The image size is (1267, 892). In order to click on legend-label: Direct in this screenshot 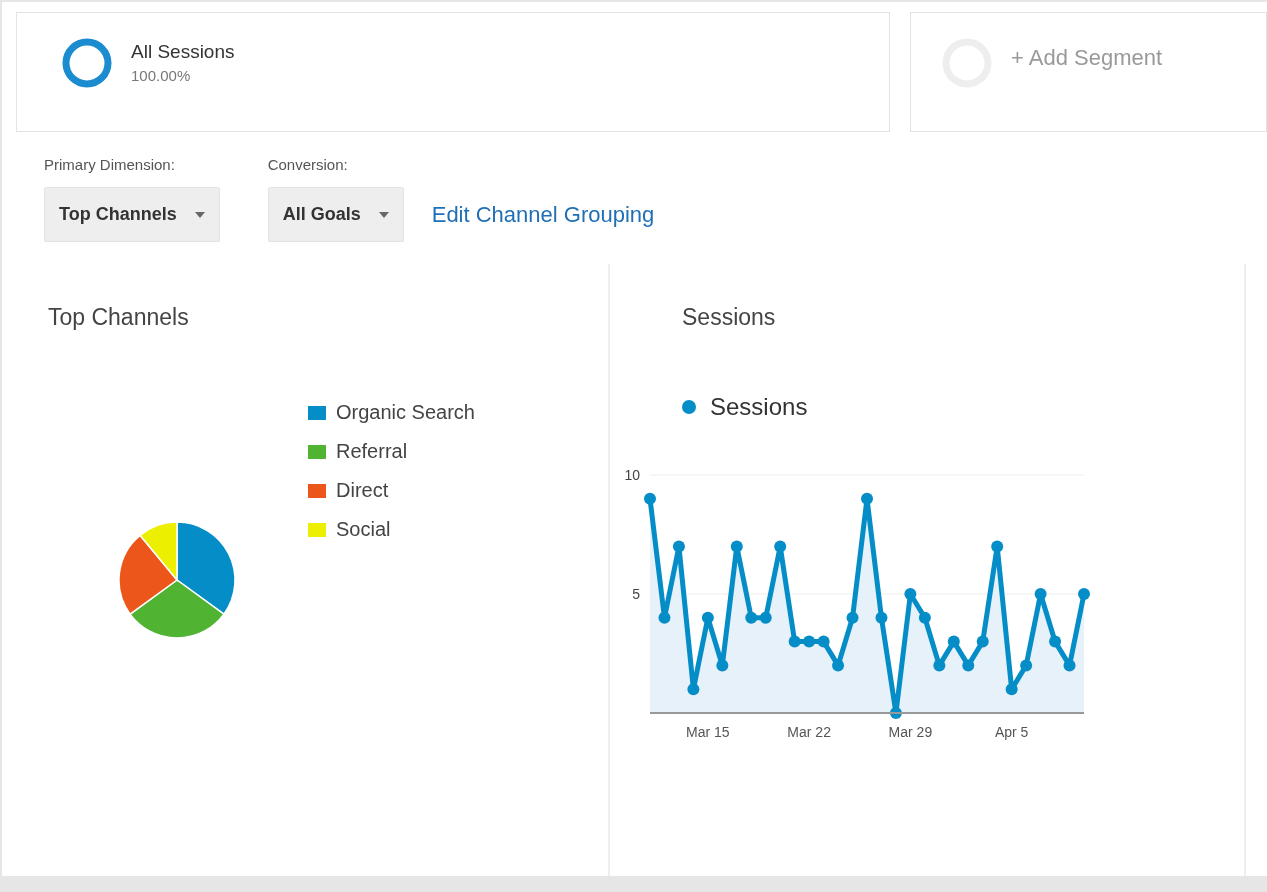, I will do `click(362, 490)`.